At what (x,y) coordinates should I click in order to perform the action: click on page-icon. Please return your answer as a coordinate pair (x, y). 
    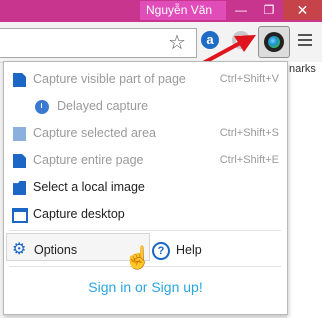
    Looking at the image, I should click on (19, 161).